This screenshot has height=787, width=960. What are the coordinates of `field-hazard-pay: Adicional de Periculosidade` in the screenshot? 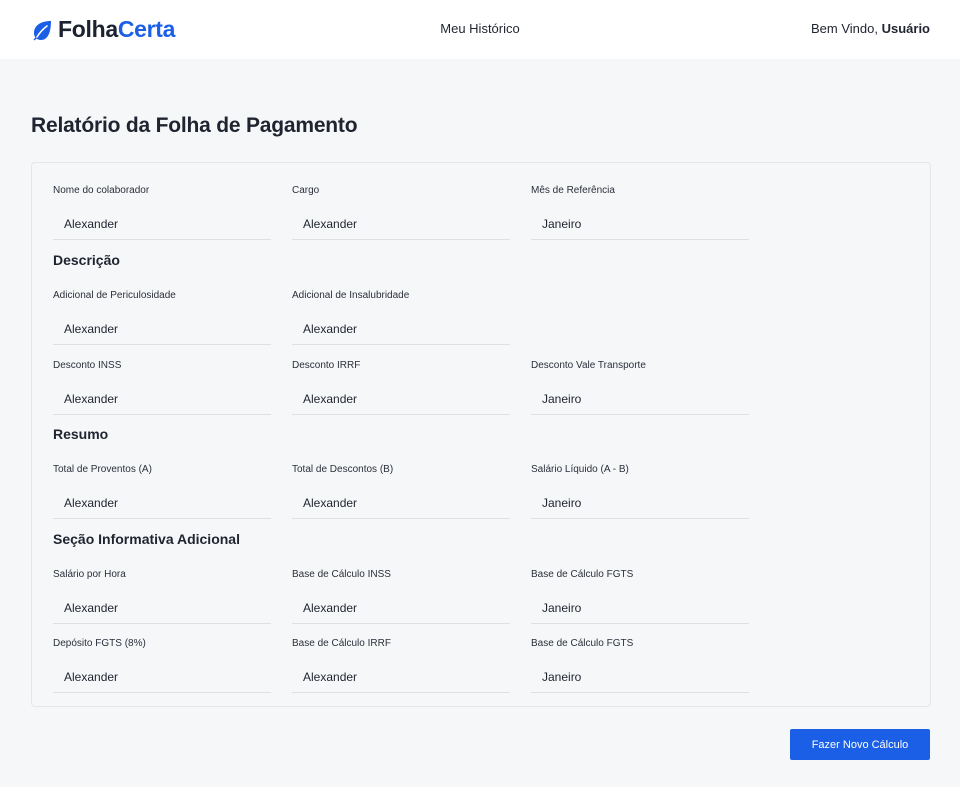 It's located at (162, 317).